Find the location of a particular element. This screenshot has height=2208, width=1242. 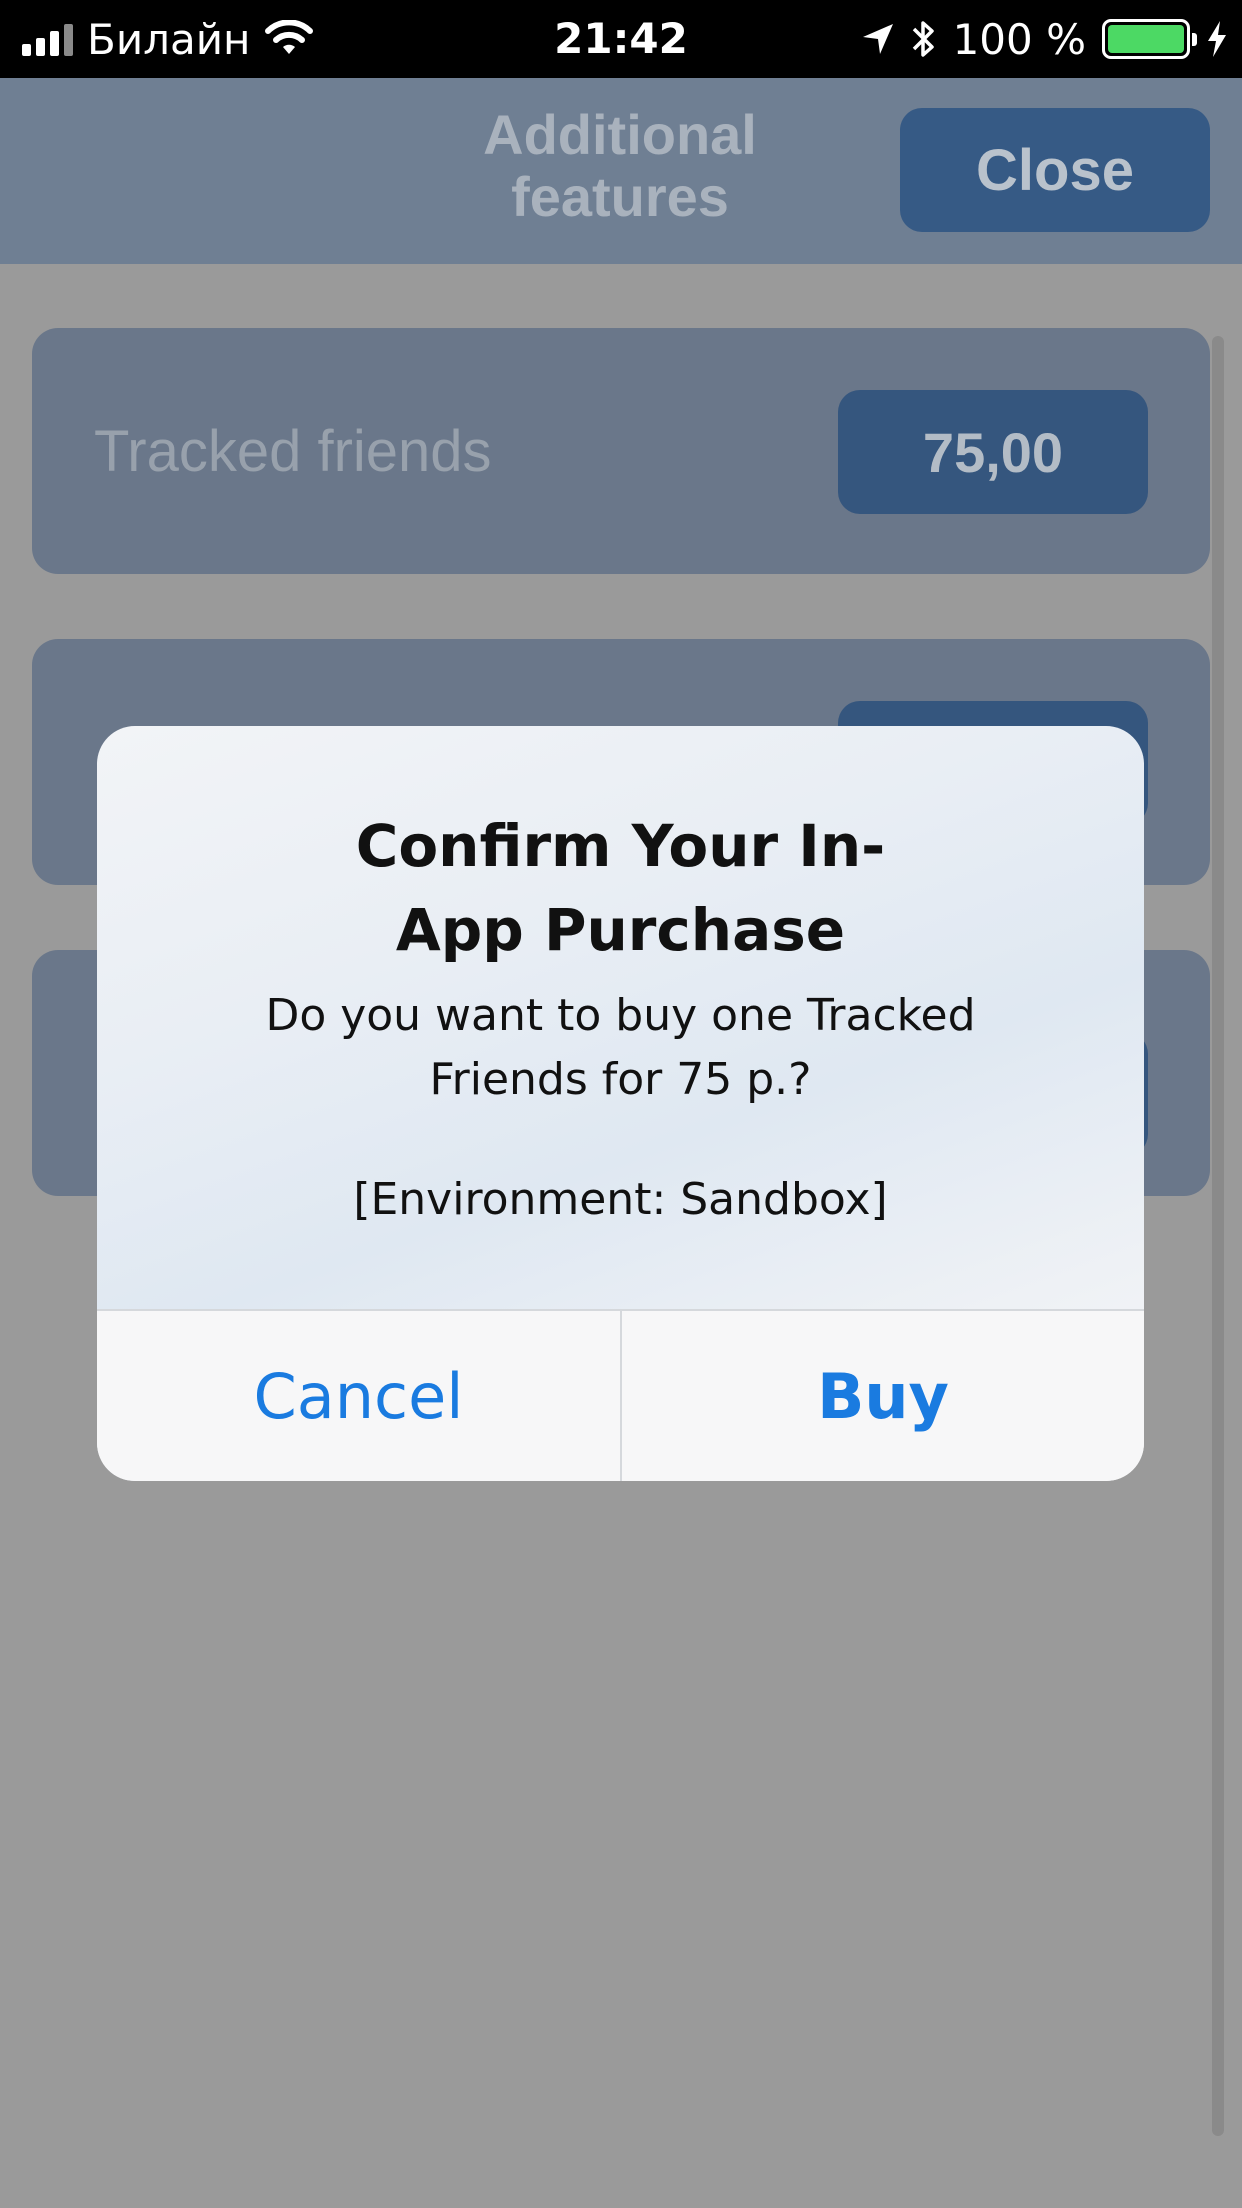

carrier-name: Билайн is located at coordinates (169, 39).